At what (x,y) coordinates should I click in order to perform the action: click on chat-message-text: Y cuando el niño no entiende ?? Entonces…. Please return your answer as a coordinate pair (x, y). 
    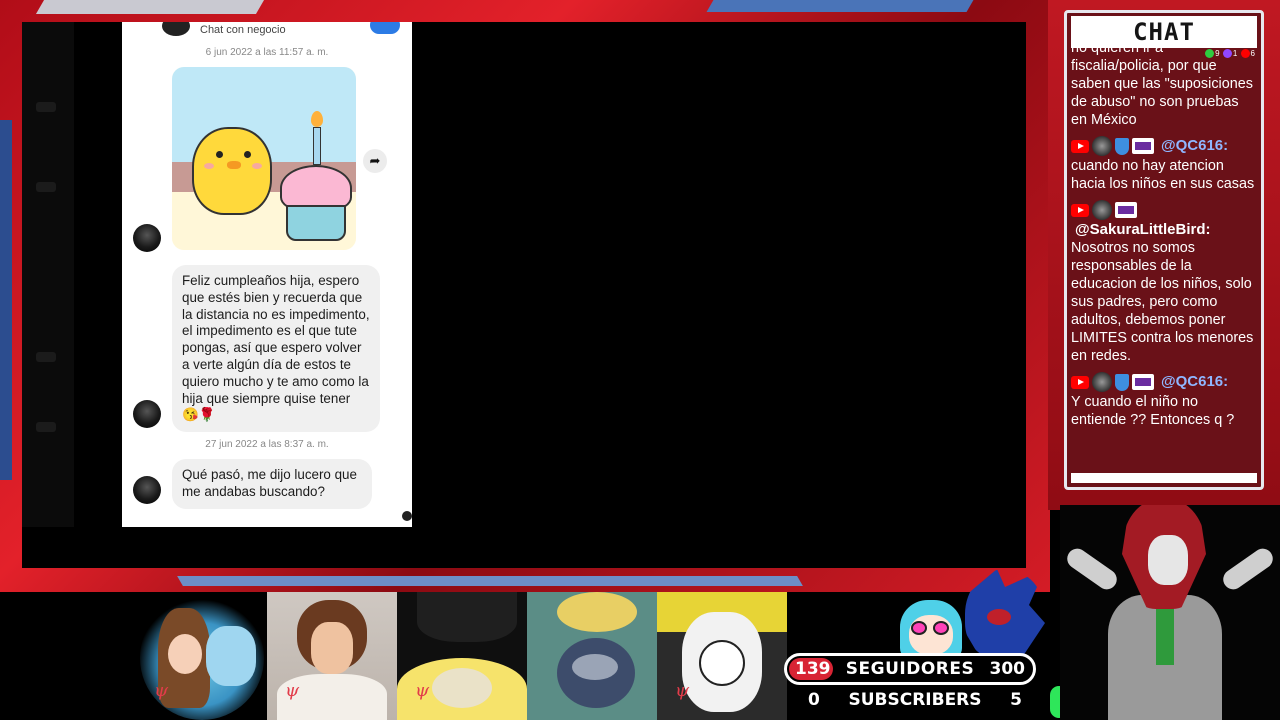
    Looking at the image, I should click on (1153, 411).